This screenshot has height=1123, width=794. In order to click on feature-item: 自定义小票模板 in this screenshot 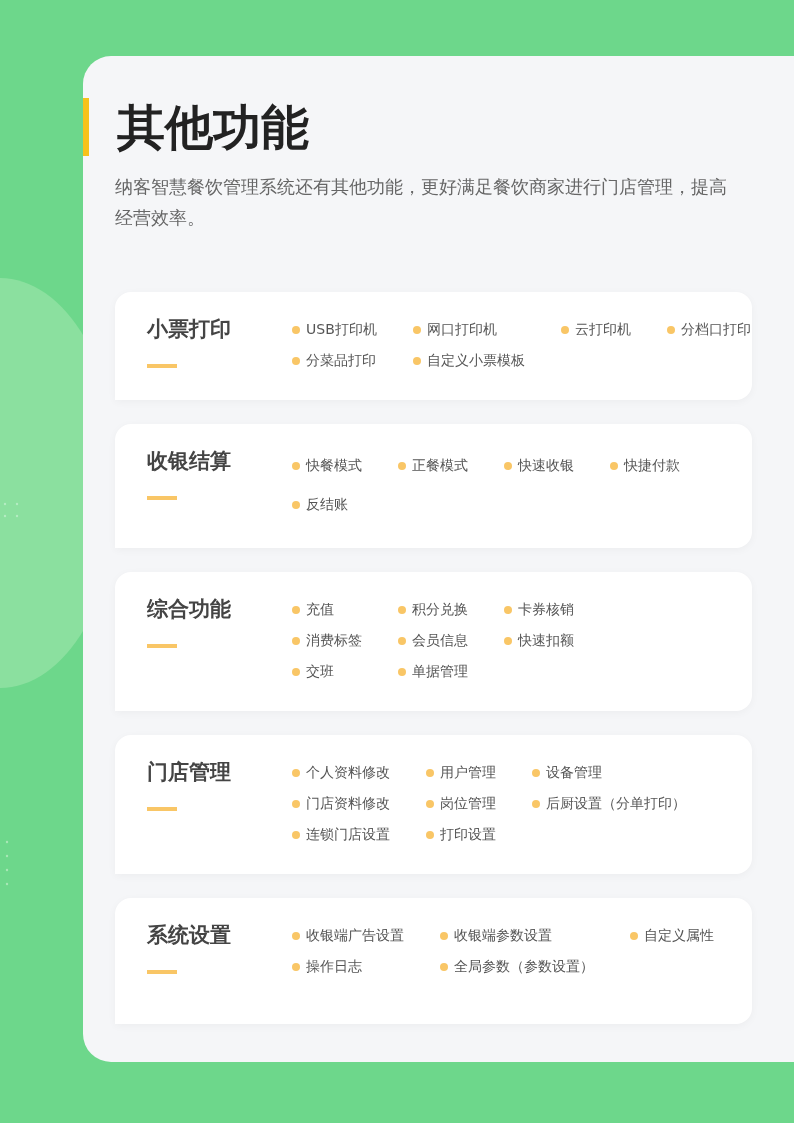, I will do `click(475, 360)`.